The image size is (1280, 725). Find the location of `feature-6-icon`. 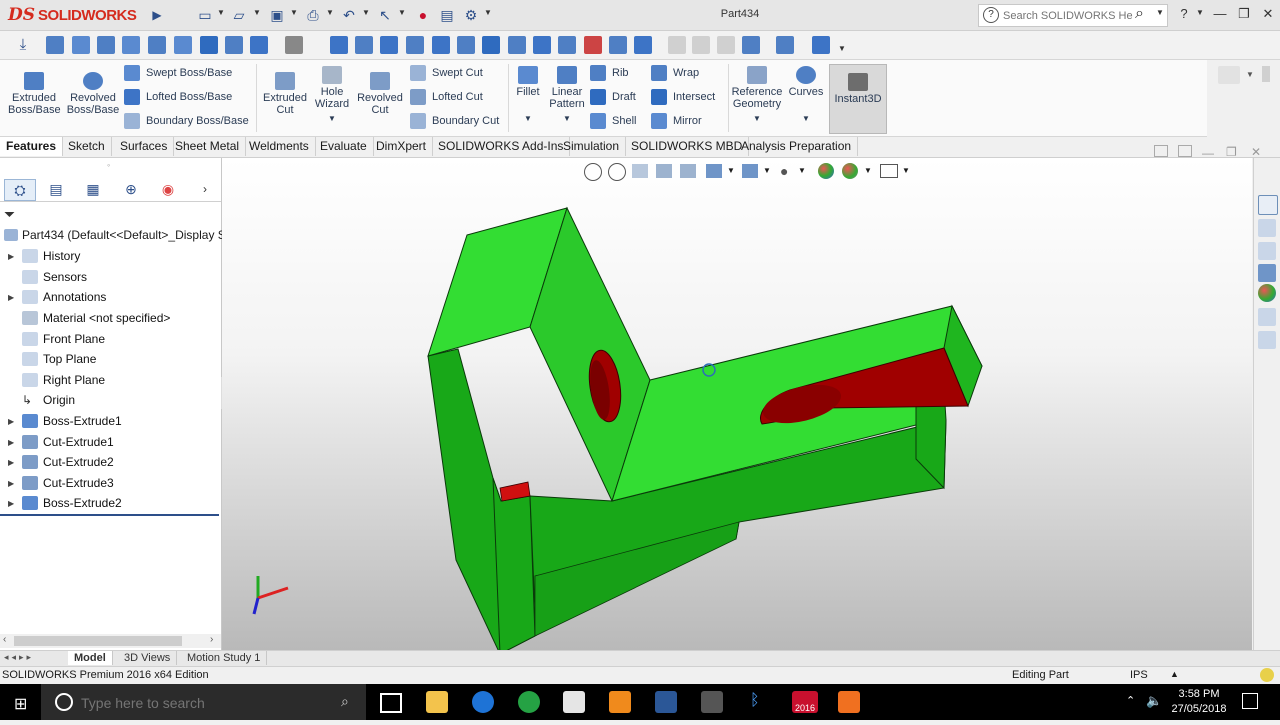

feature-6-icon is located at coordinates (466, 45).